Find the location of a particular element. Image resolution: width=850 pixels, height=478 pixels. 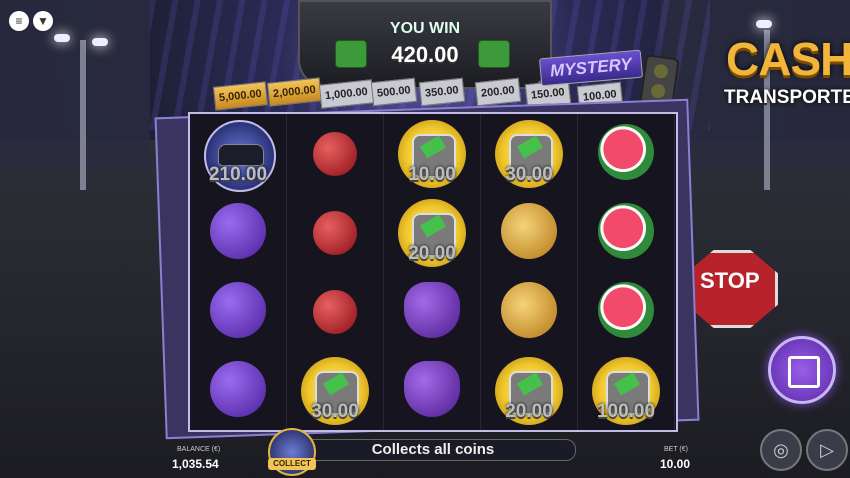

reel-cell: 100.00 is located at coordinates (626, 392).